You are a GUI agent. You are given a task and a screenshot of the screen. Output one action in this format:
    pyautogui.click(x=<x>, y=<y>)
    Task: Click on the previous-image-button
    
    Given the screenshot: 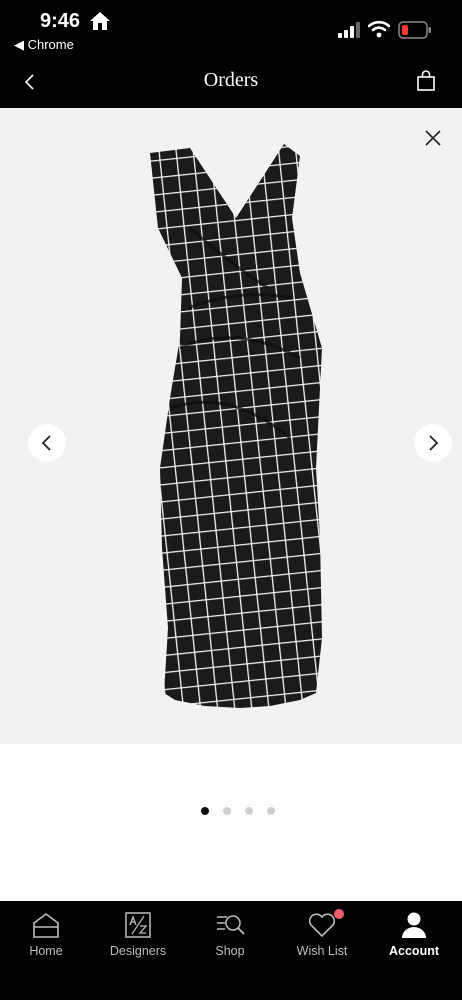 What is the action you would take?
    pyautogui.click(x=47, y=443)
    